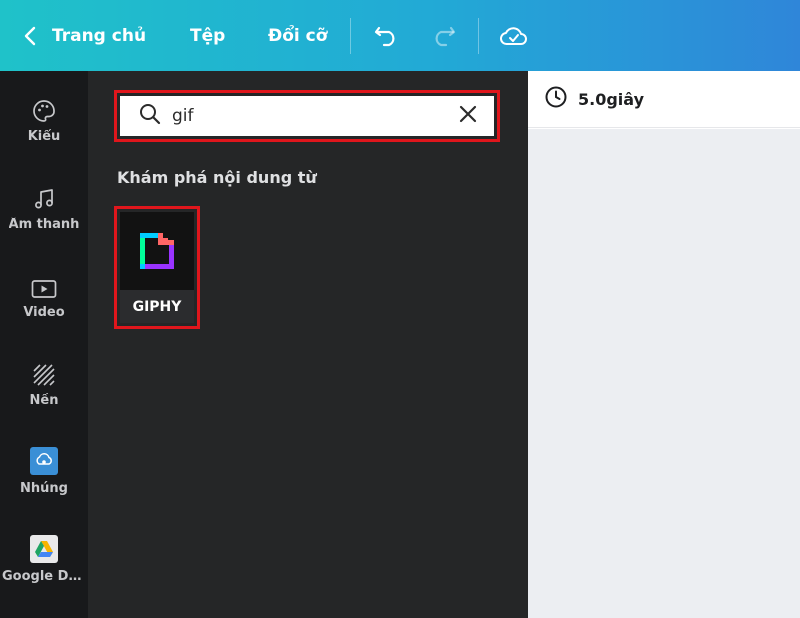  I want to click on sidebar-item-audio: Âm thanh, so click(44, 203).